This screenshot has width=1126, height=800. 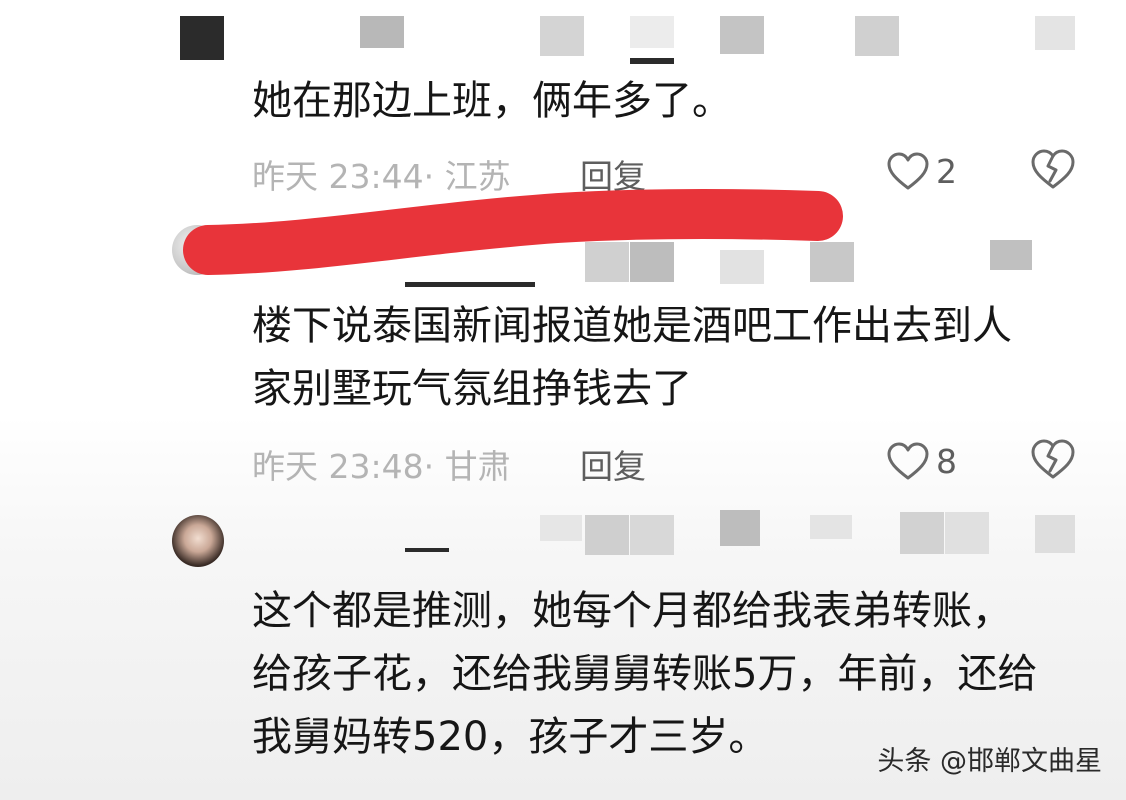 I want to click on like-count: 2, so click(x=946, y=171).